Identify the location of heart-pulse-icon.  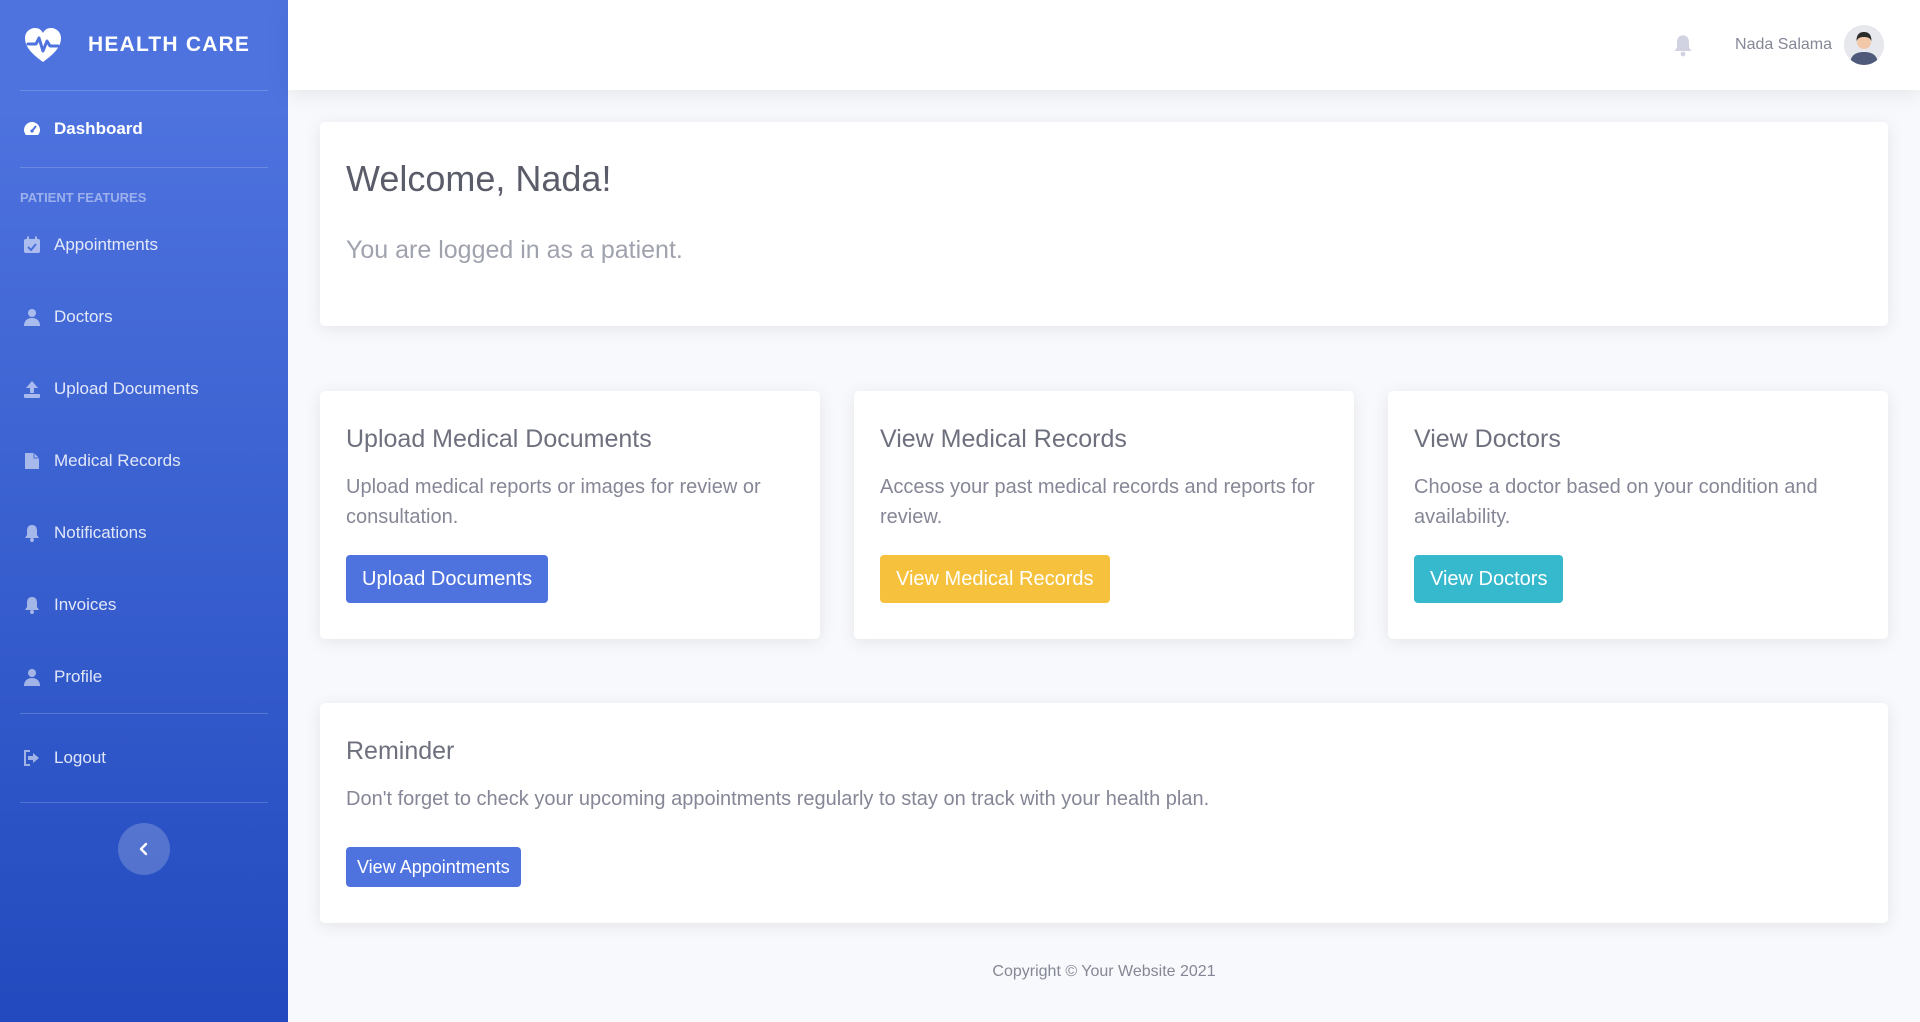
(43, 45).